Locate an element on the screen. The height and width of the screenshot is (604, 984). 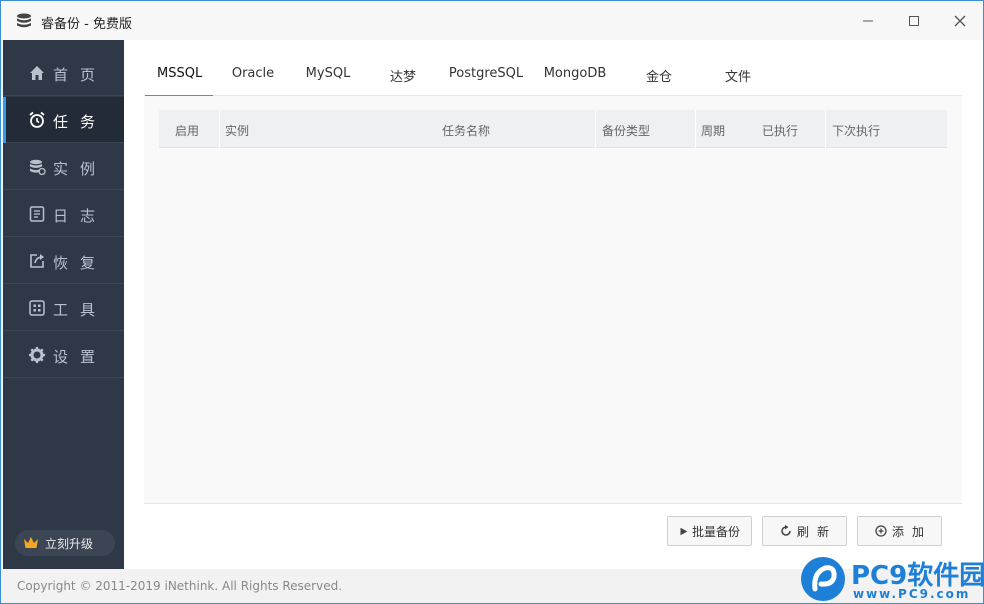
tools-icon is located at coordinates (37, 308).